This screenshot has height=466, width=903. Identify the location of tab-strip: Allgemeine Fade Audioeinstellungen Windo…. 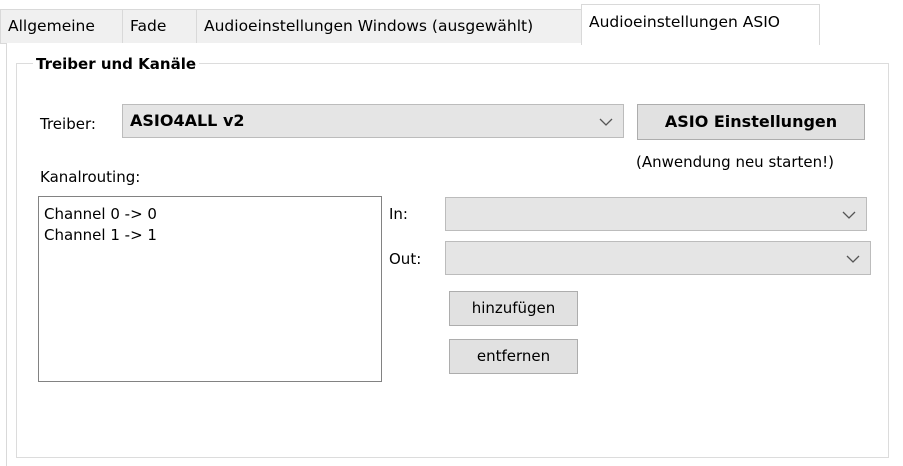
(451, 22).